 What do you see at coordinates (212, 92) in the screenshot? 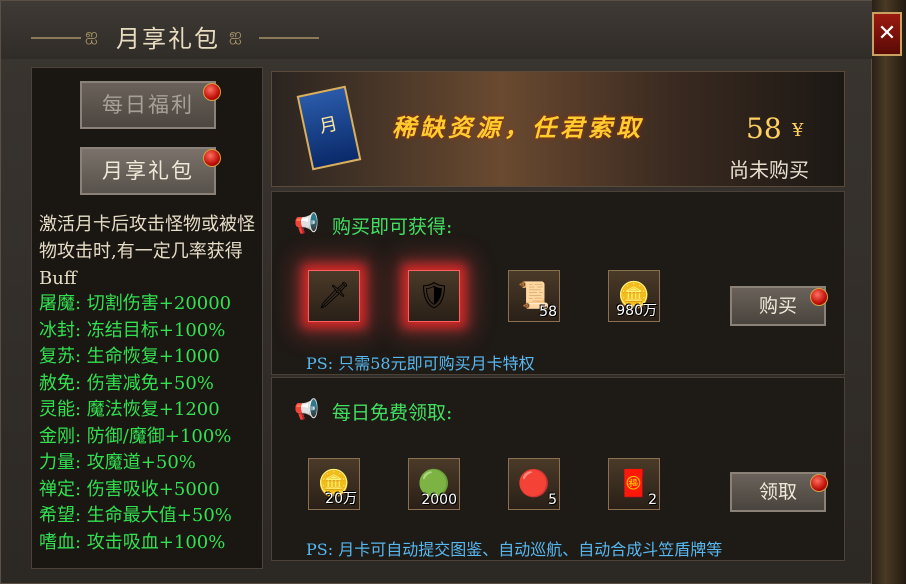
I see `daily-welfare-badge-icon` at bounding box center [212, 92].